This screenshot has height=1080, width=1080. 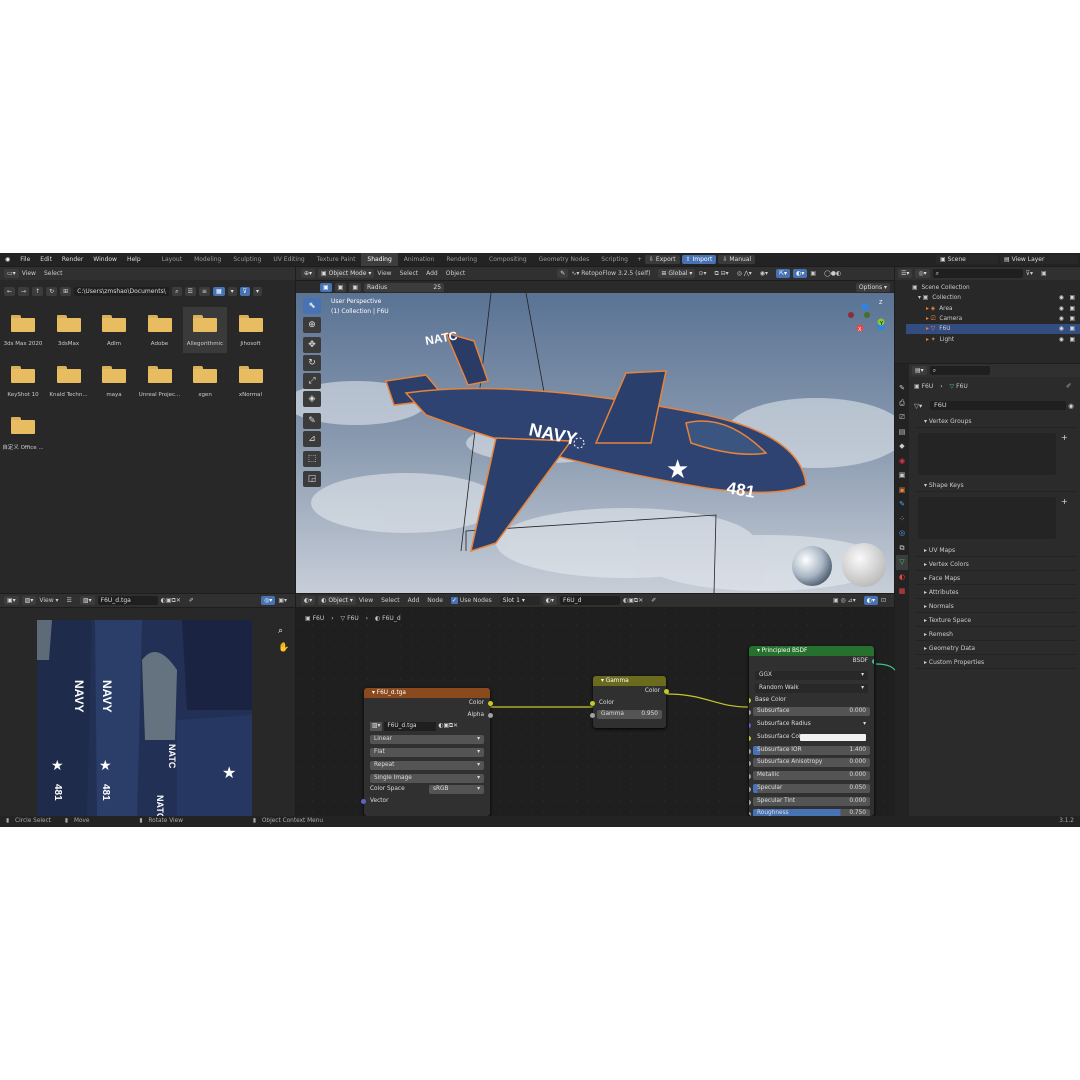 I want to click on node-sidebar-icon: ⊡, so click(x=883, y=600).